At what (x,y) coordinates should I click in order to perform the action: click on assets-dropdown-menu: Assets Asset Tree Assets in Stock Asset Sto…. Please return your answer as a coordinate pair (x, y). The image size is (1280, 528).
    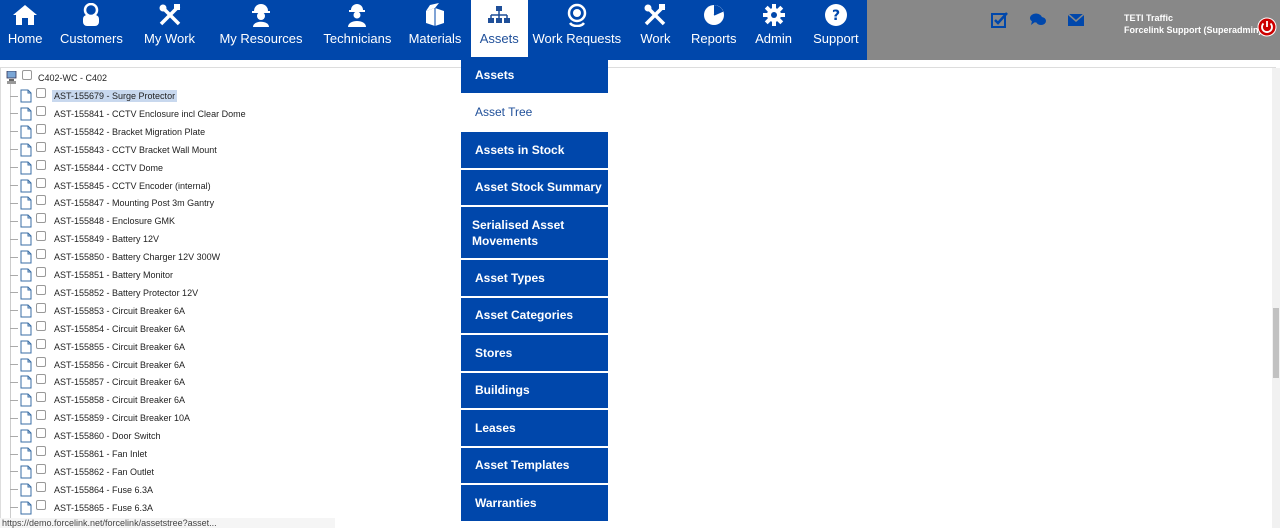
    Looking at the image, I should click on (534, 290).